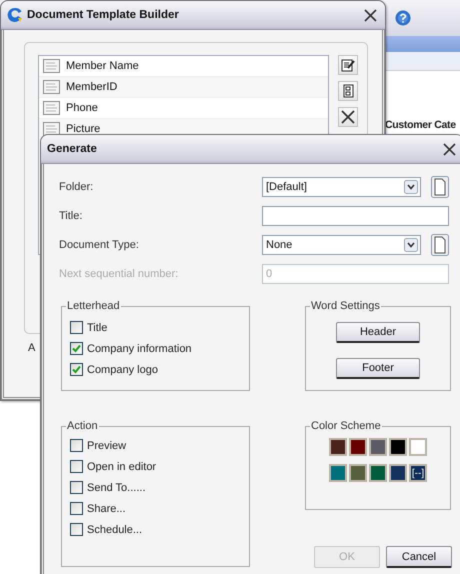 The height and width of the screenshot is (574, 460). I want to click on field-label: A, so click(32, 348).